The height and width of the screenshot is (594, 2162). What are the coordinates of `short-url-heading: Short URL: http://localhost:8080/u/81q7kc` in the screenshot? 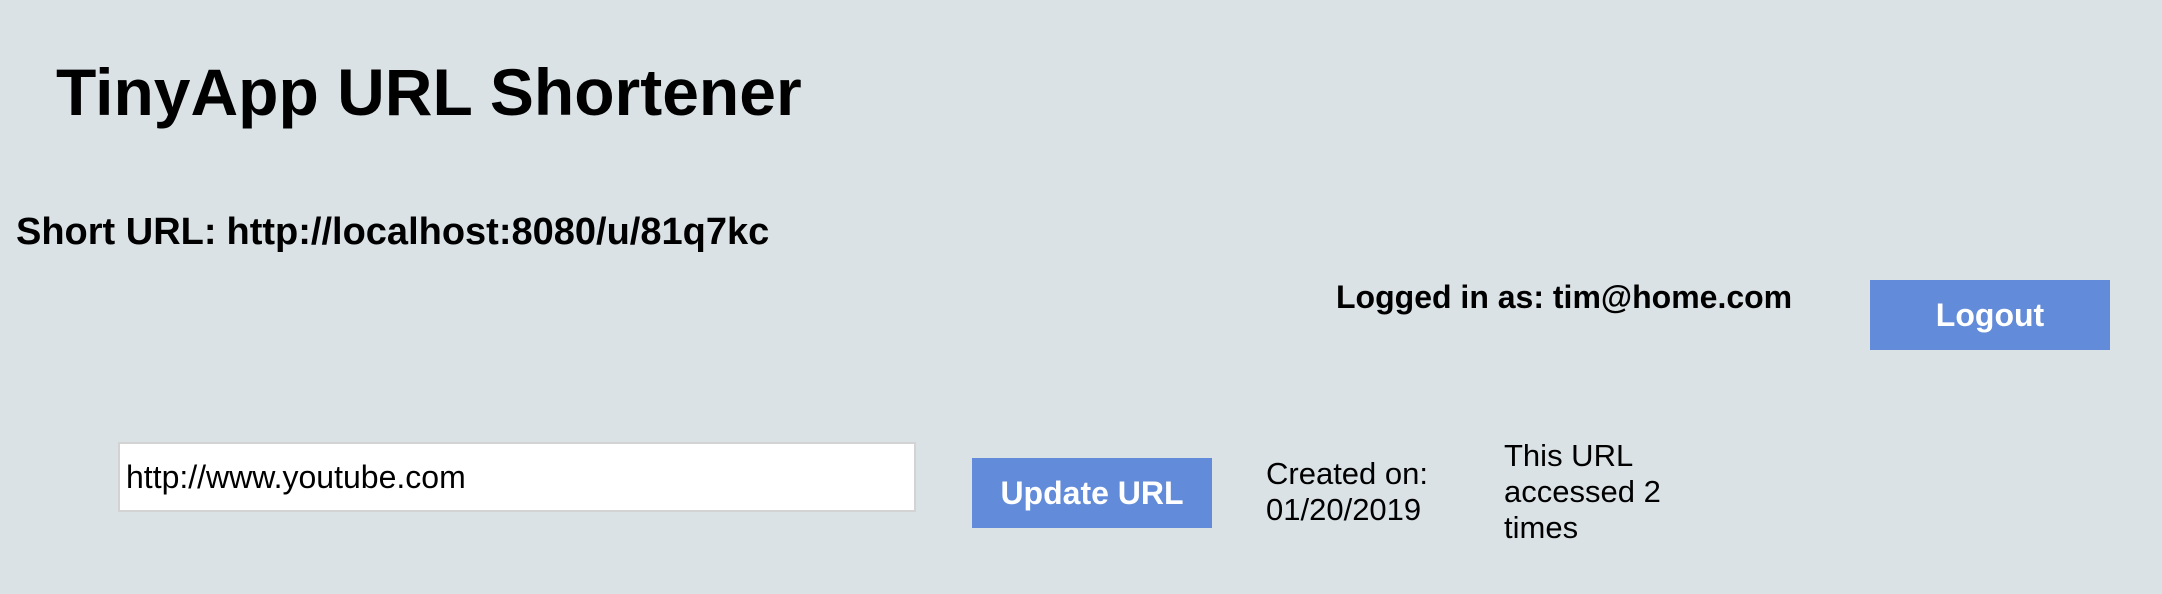 It's located at (392, 232).